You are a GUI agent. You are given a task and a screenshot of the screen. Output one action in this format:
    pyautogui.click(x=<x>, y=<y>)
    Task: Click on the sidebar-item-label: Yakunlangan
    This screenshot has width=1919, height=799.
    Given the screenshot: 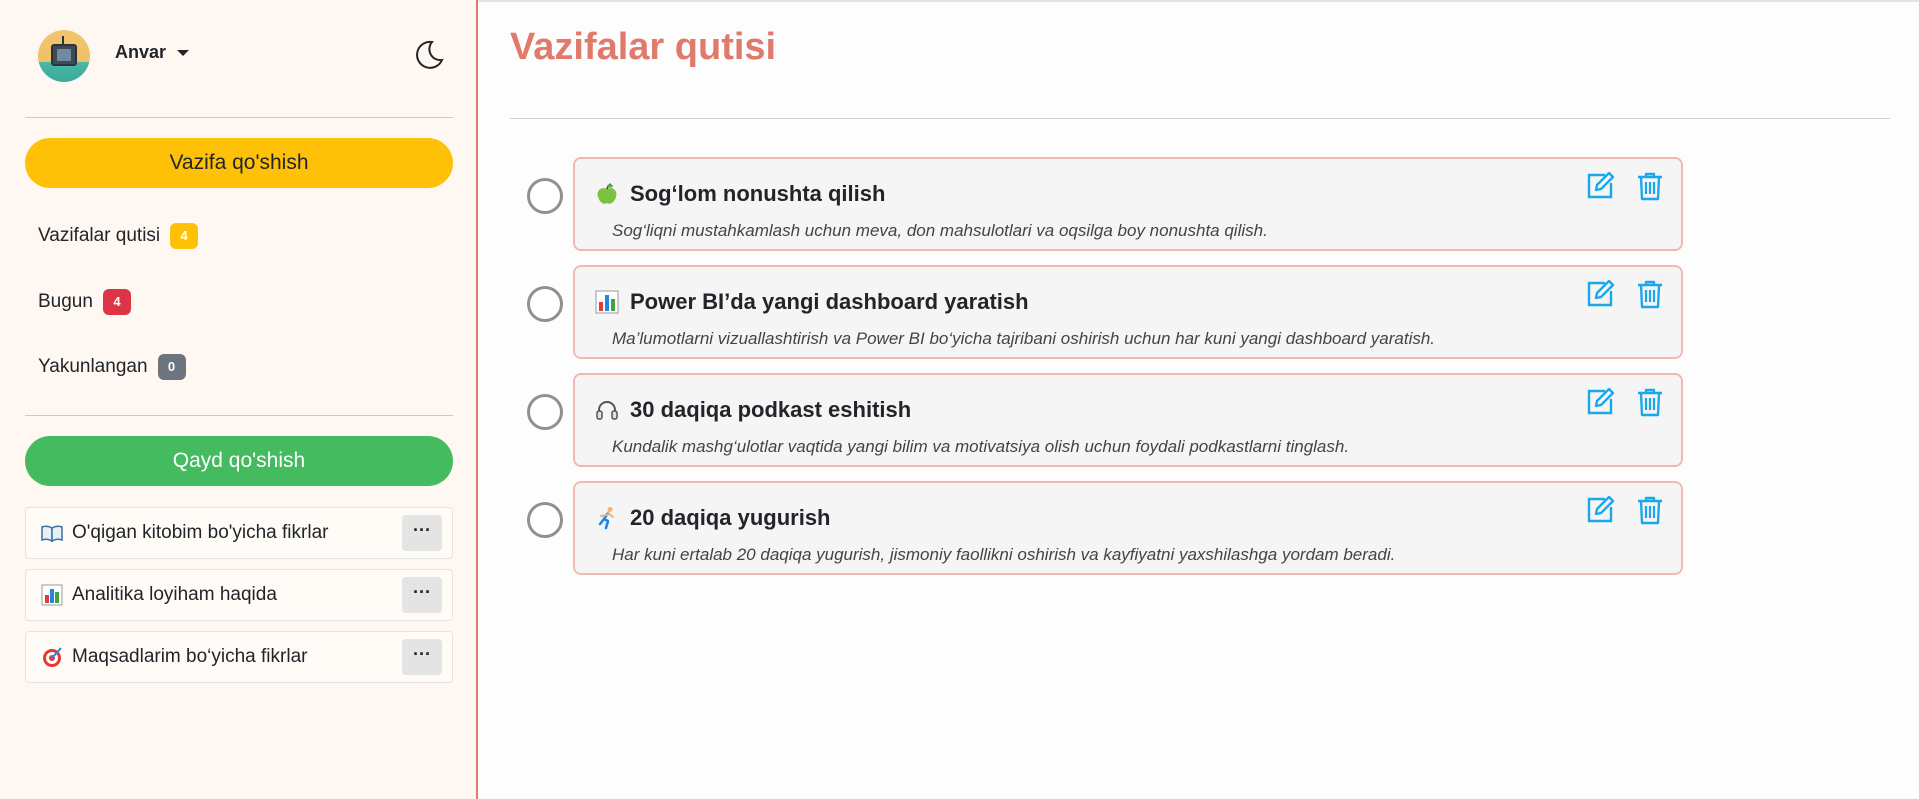 What is the action you would take?
    pyautogui.click(x=93, y=366)
    